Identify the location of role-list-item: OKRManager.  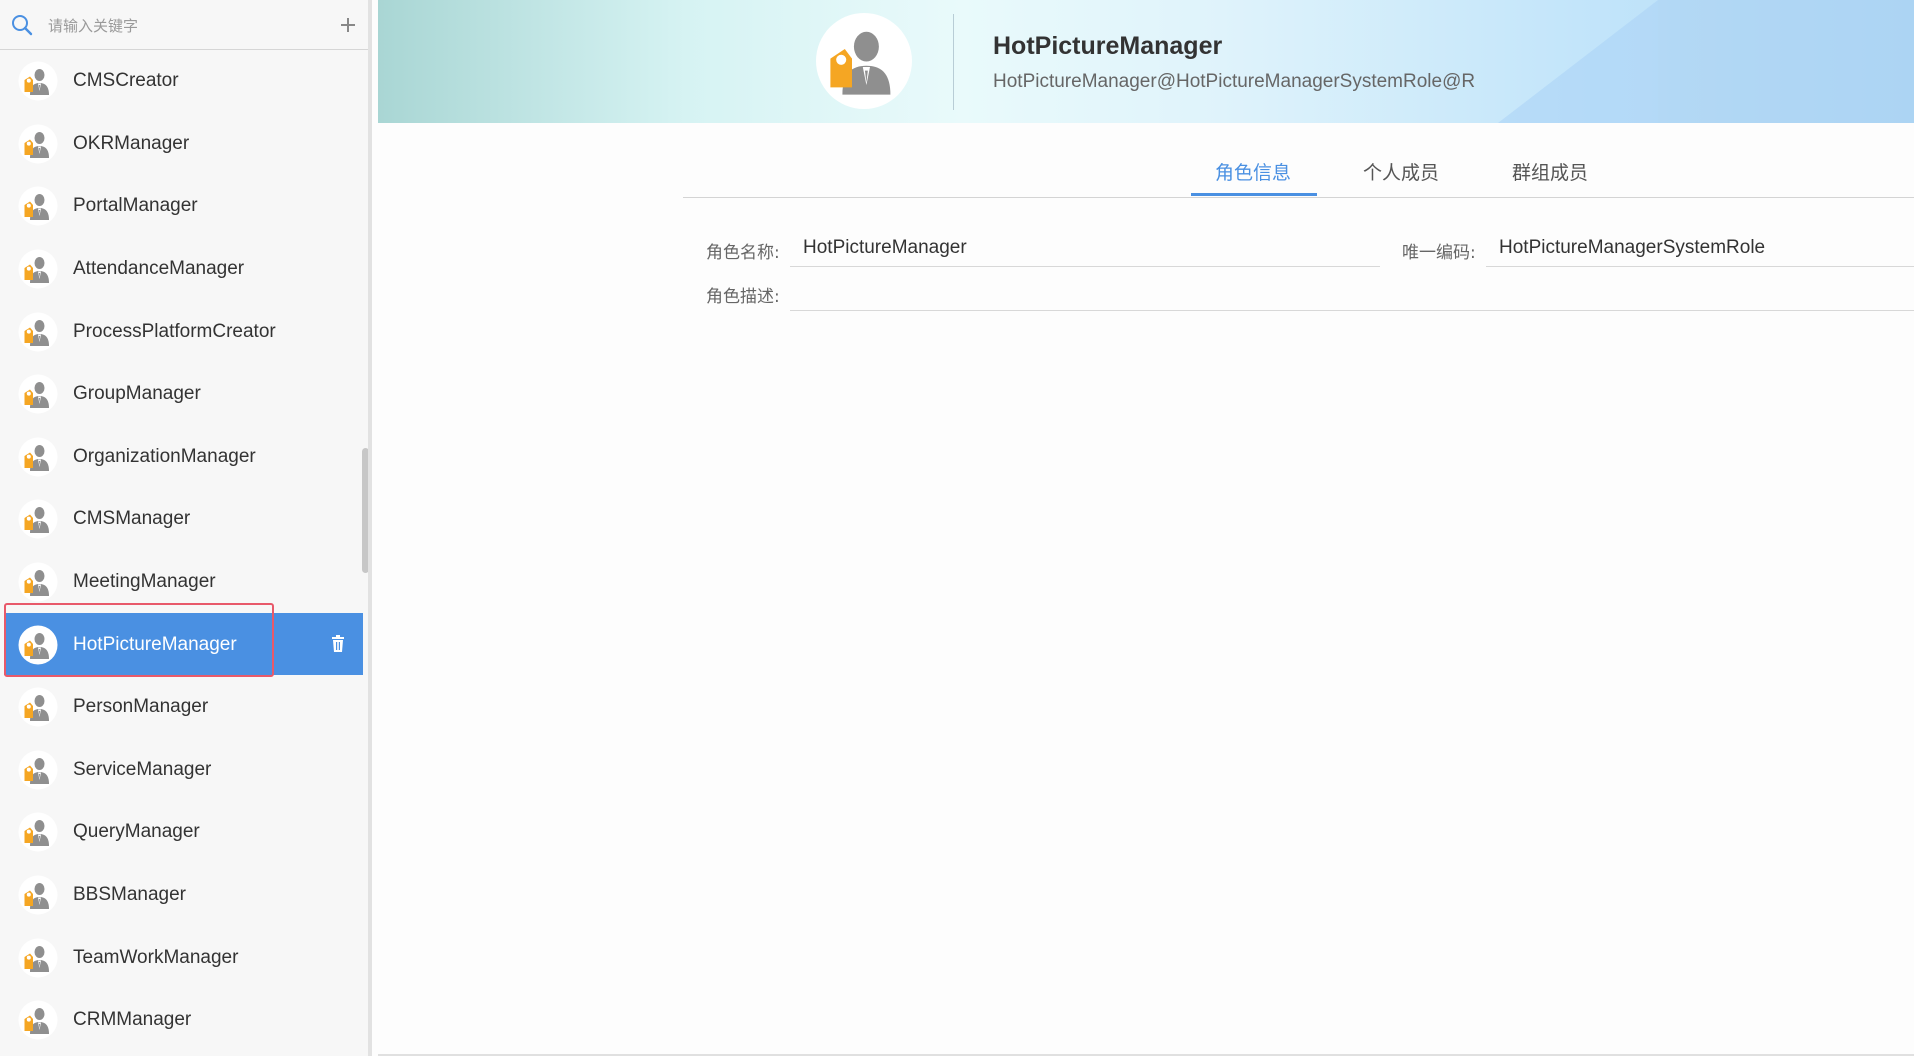
(184, 144).